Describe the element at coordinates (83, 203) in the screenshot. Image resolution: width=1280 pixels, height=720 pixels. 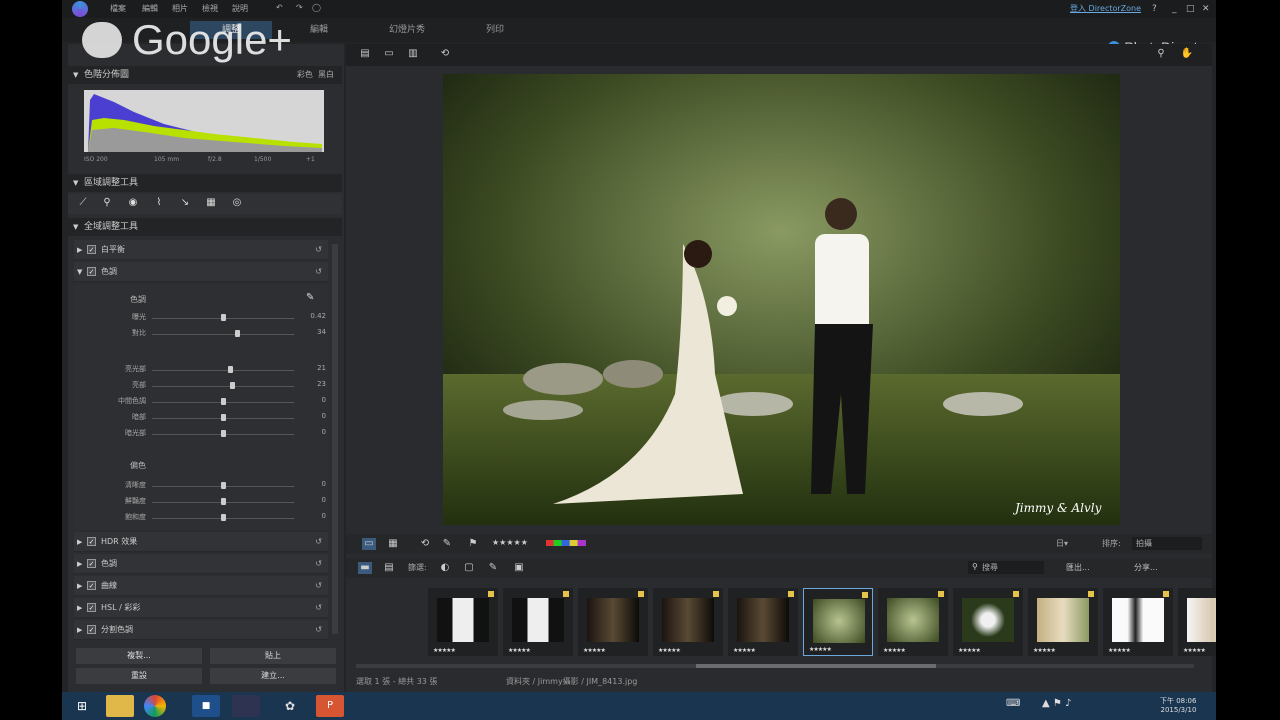
I see `crop-tool-icon: ⟋` at that location.